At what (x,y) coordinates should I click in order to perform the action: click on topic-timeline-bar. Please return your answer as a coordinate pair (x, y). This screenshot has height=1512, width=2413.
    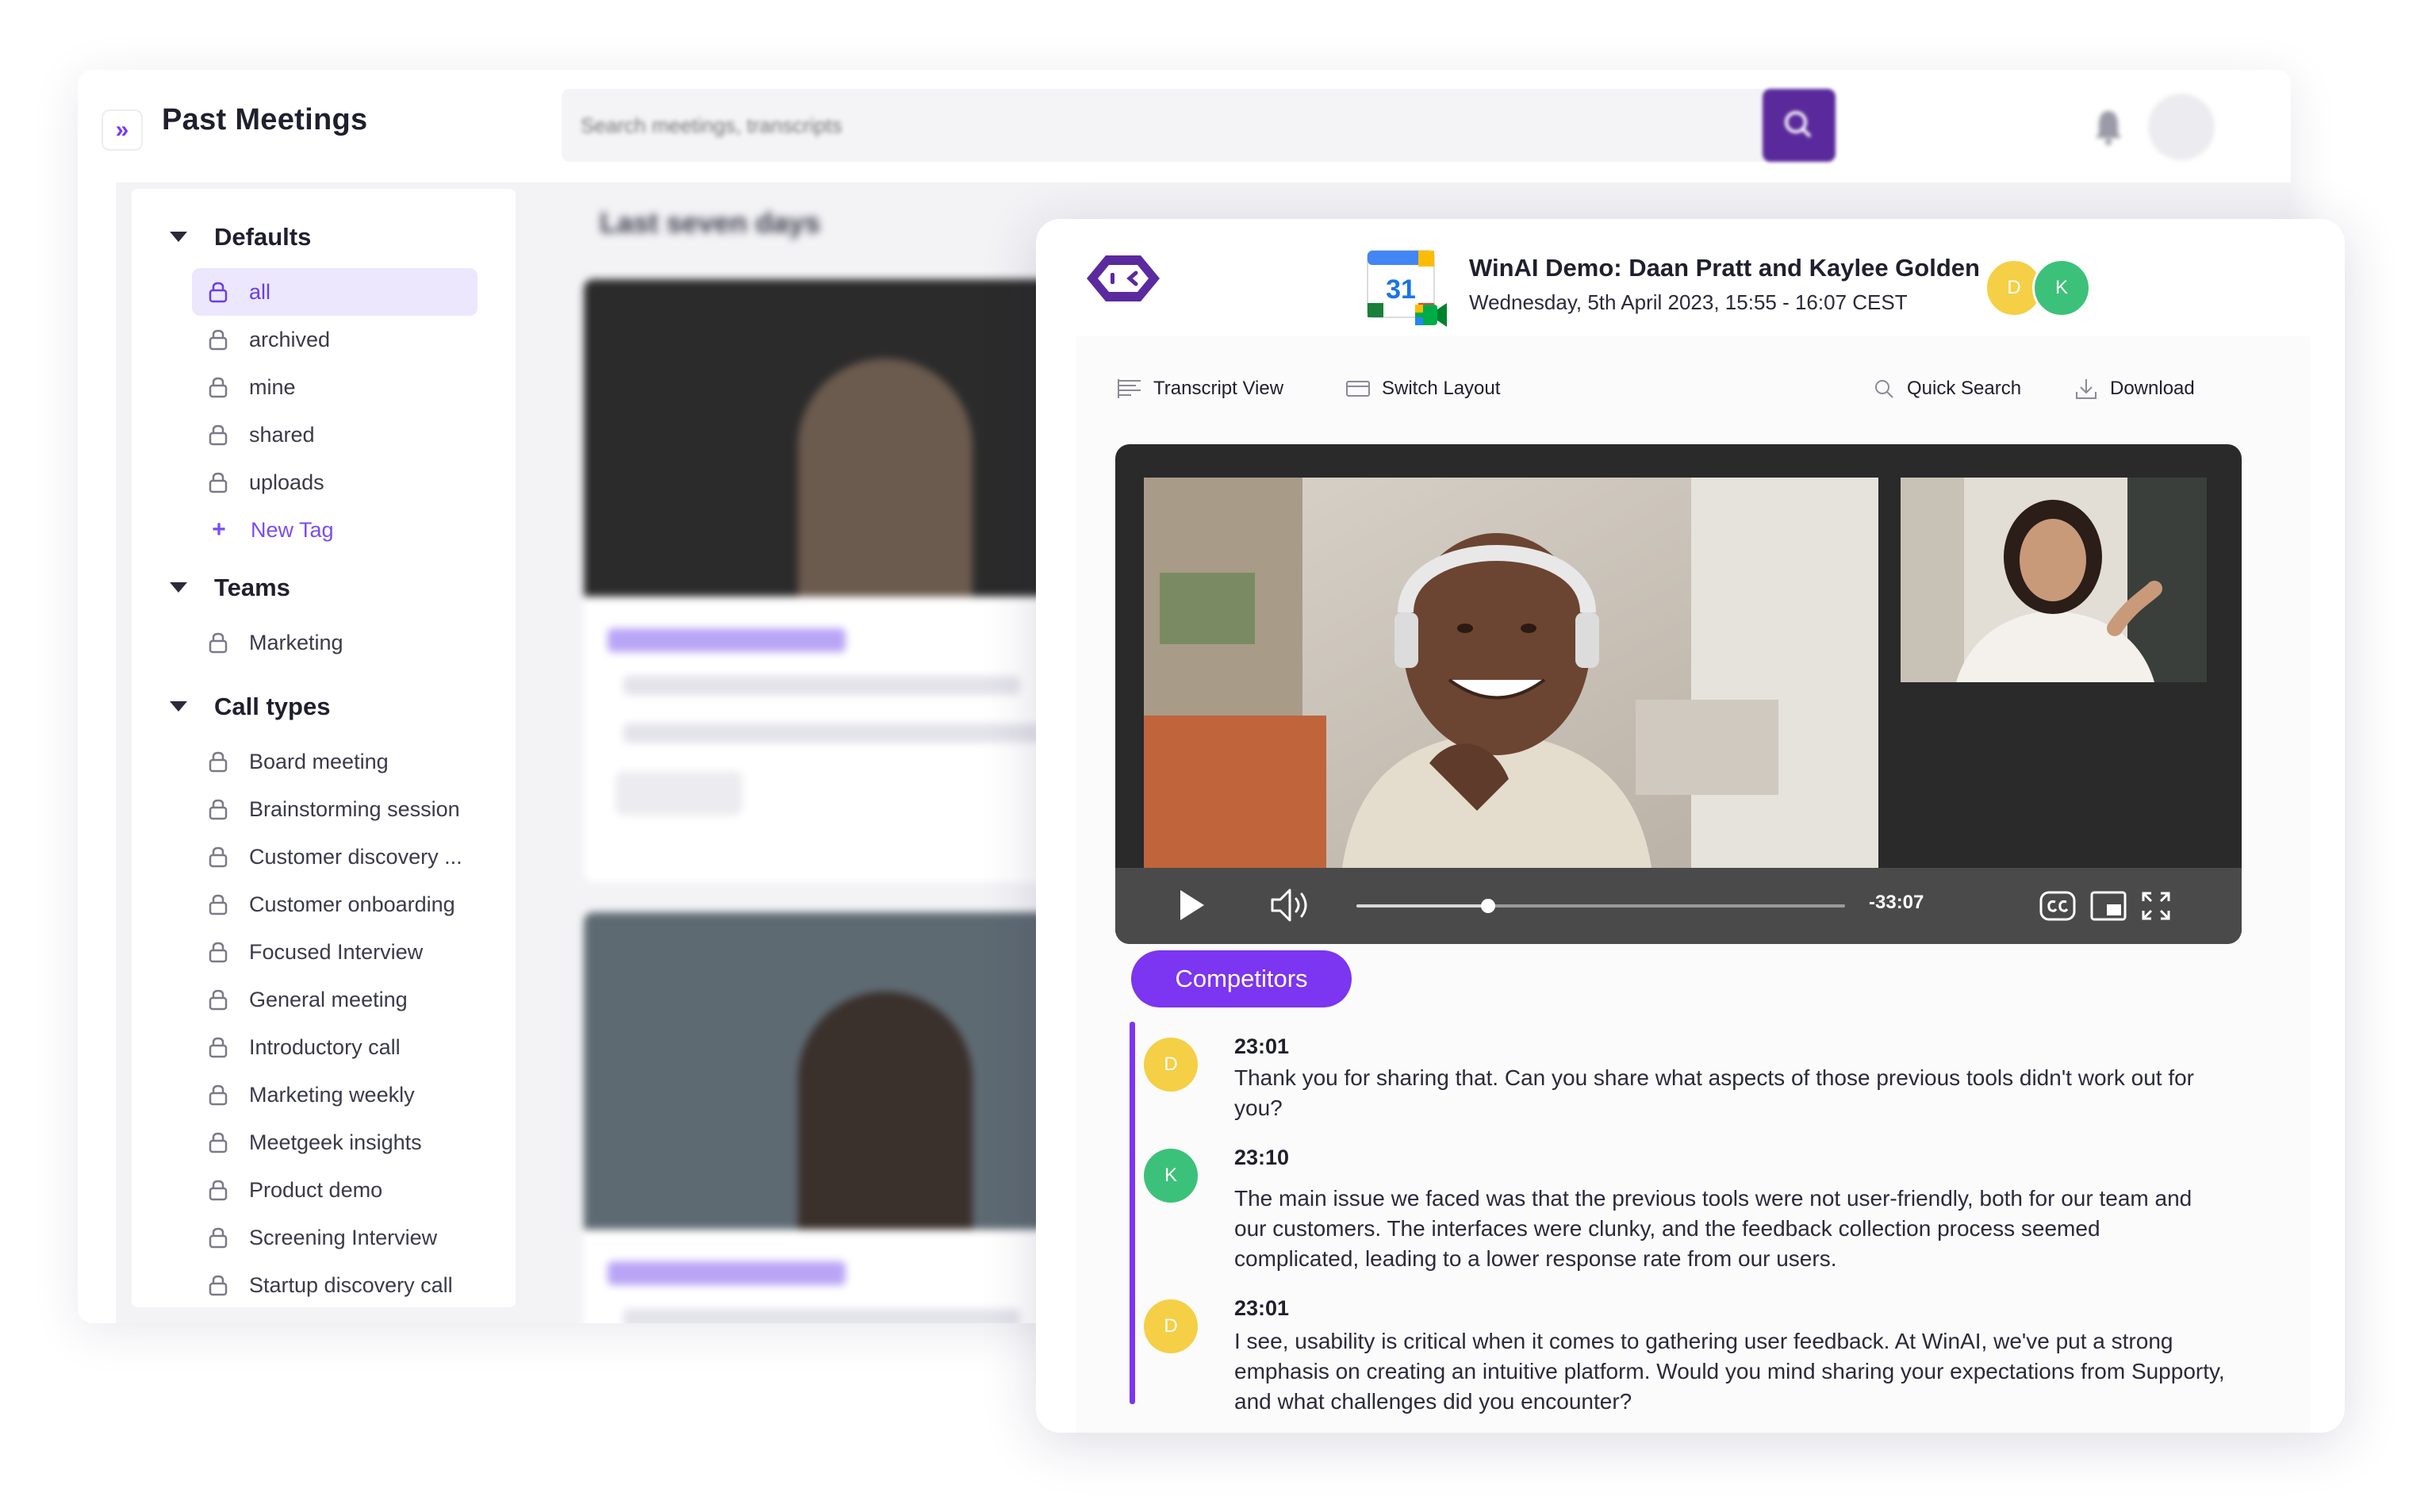
    Looking at the image, I should click on (1132, 1213).